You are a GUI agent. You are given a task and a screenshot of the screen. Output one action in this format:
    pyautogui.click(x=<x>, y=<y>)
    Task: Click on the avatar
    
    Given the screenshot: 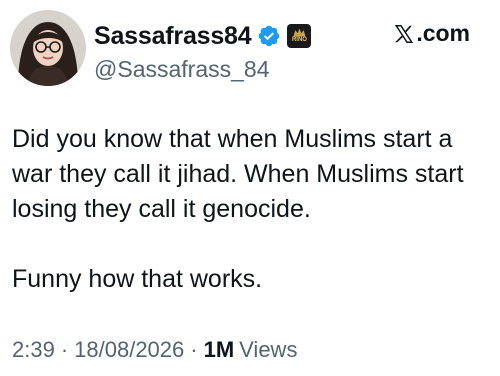 What is the action you would take?
    pyautogui.click(x=48, y=48)
    